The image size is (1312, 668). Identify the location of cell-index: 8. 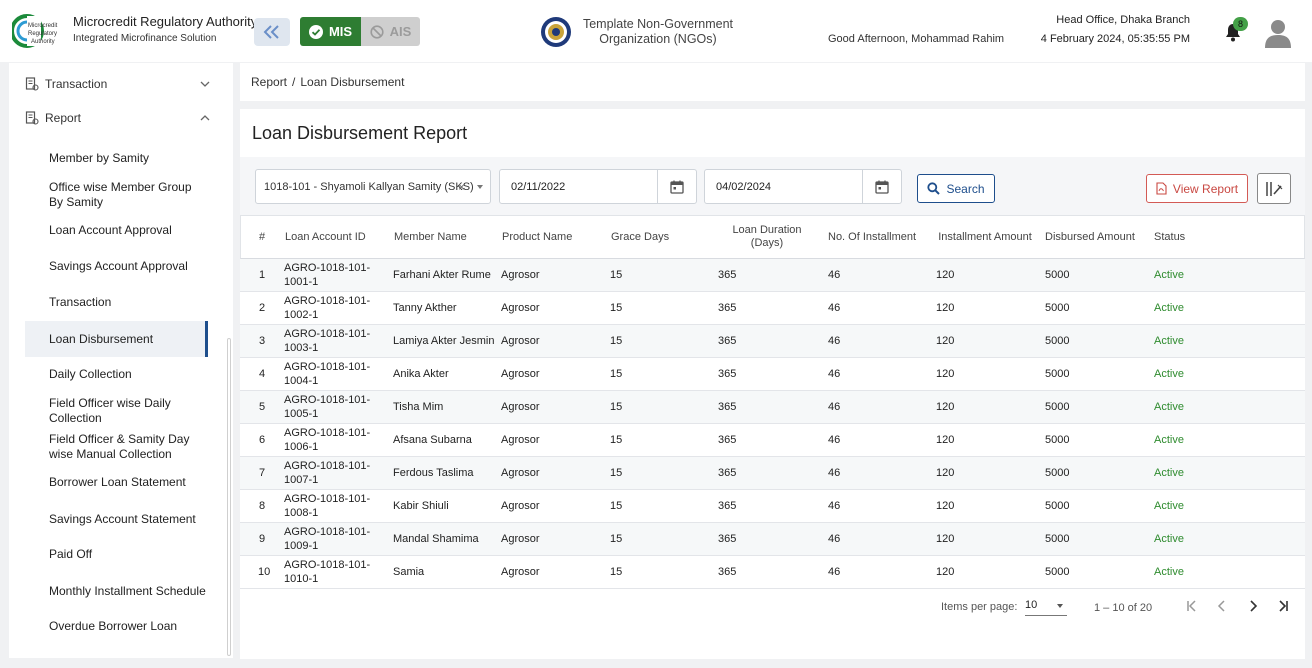
(262, 506).